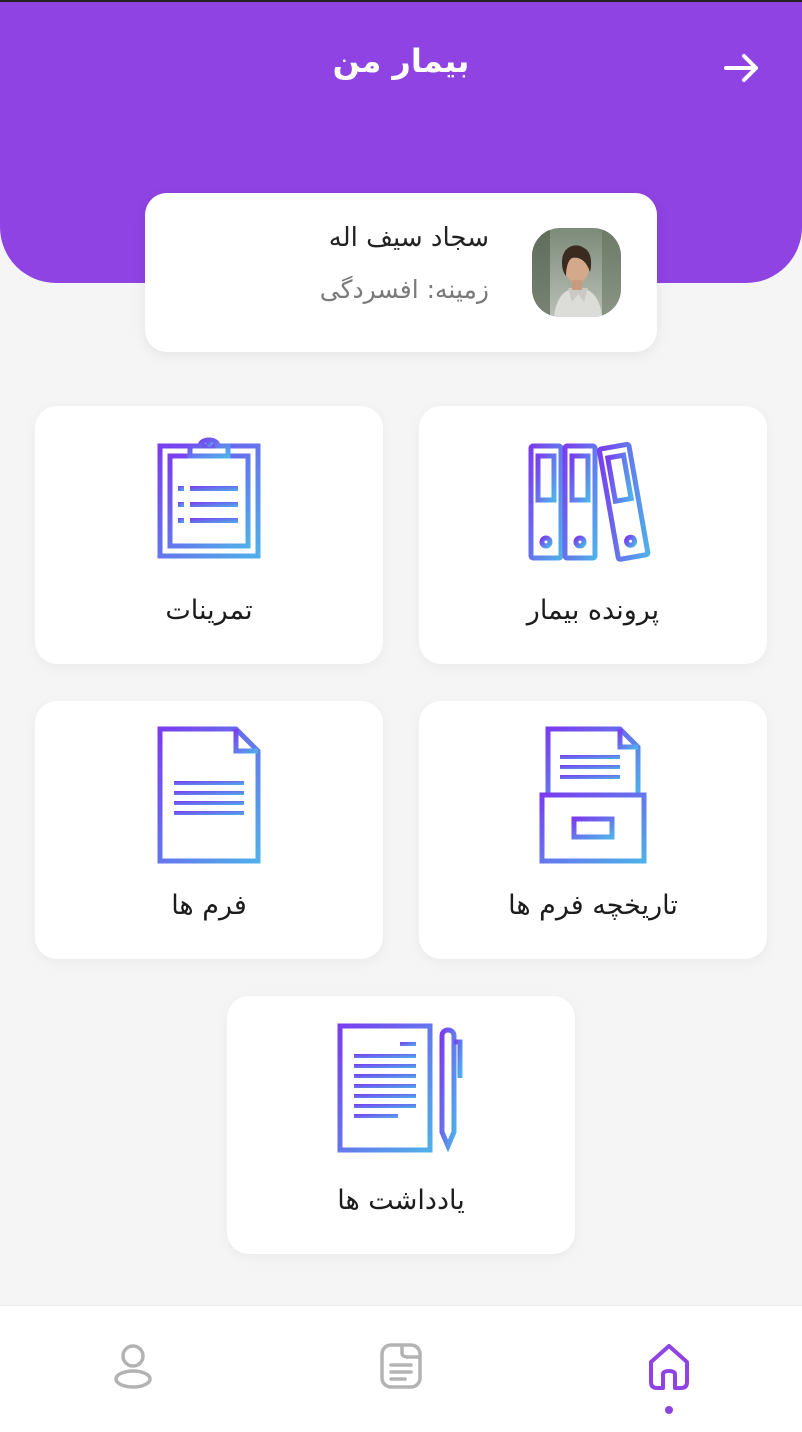  What do you see at coordinates (209, 498) in the screenshot?
I see `clipboard-icon` at bounding box center [209, 498].